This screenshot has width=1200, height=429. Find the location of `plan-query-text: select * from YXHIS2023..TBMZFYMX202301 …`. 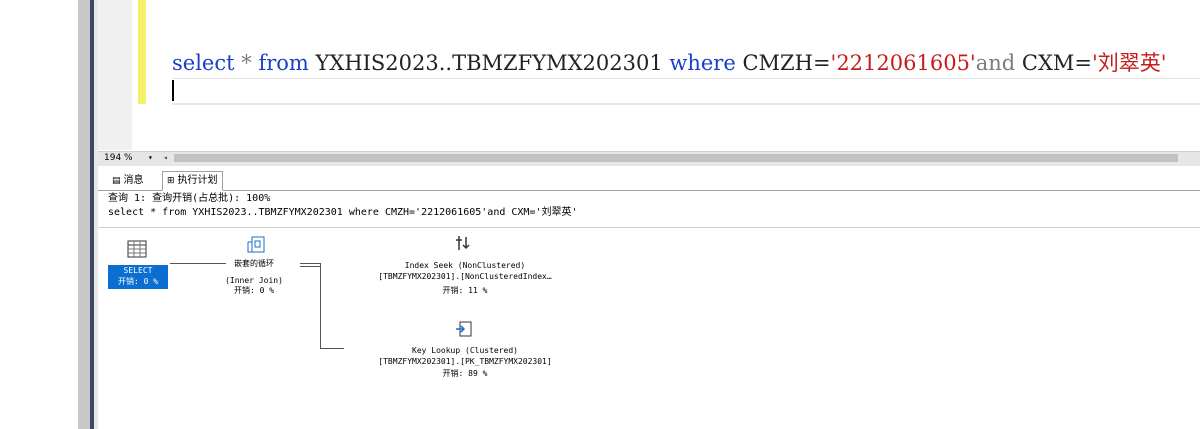

plan-query-text: select * from YXHIS2023..TBMZFYMX202301 … is located at coordinates (343, 212).